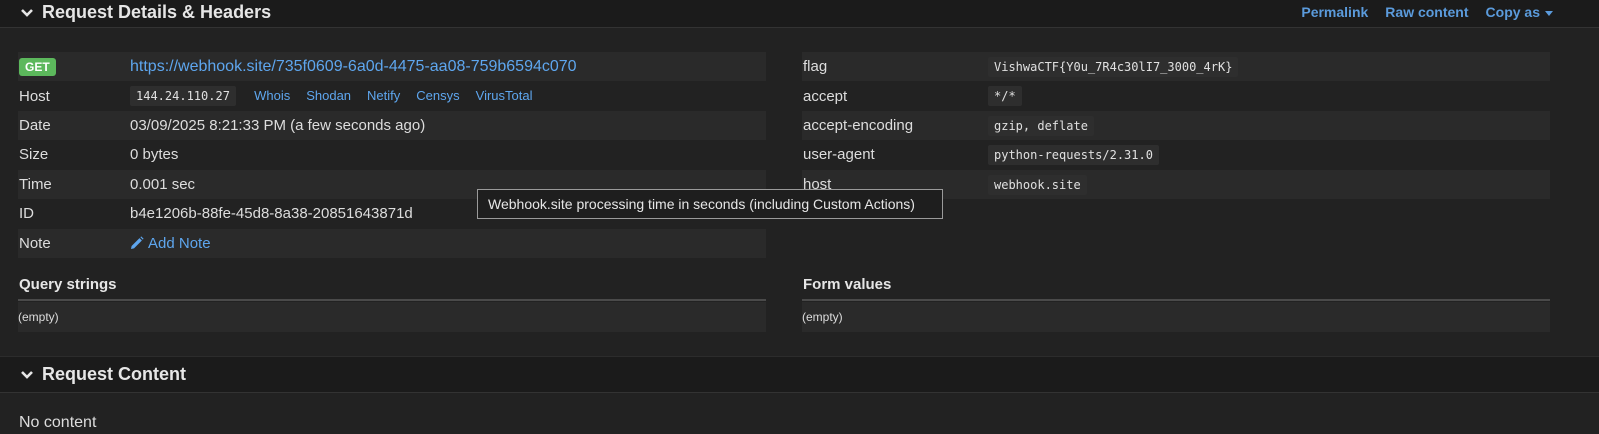 This screenshot has height=434, width=1599. Describe the element at coordinates (179, 243) in the screenshot. I see `add-note-text: Add Note` at that location.